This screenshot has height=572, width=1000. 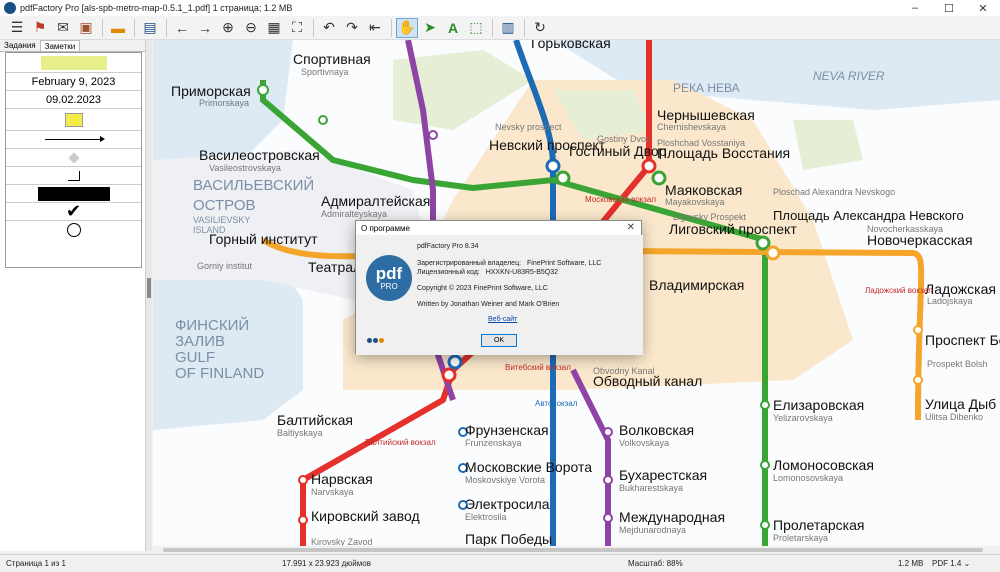 I want to click on notes-icon: ▥, so click(x=508, y=28).